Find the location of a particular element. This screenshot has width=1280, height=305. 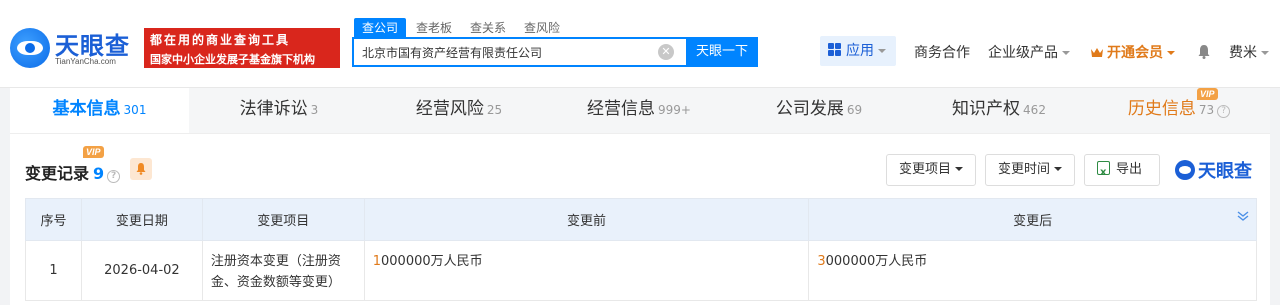

promo-line1: 都在用的商业查询工具 is located at coordinates (220, 40).